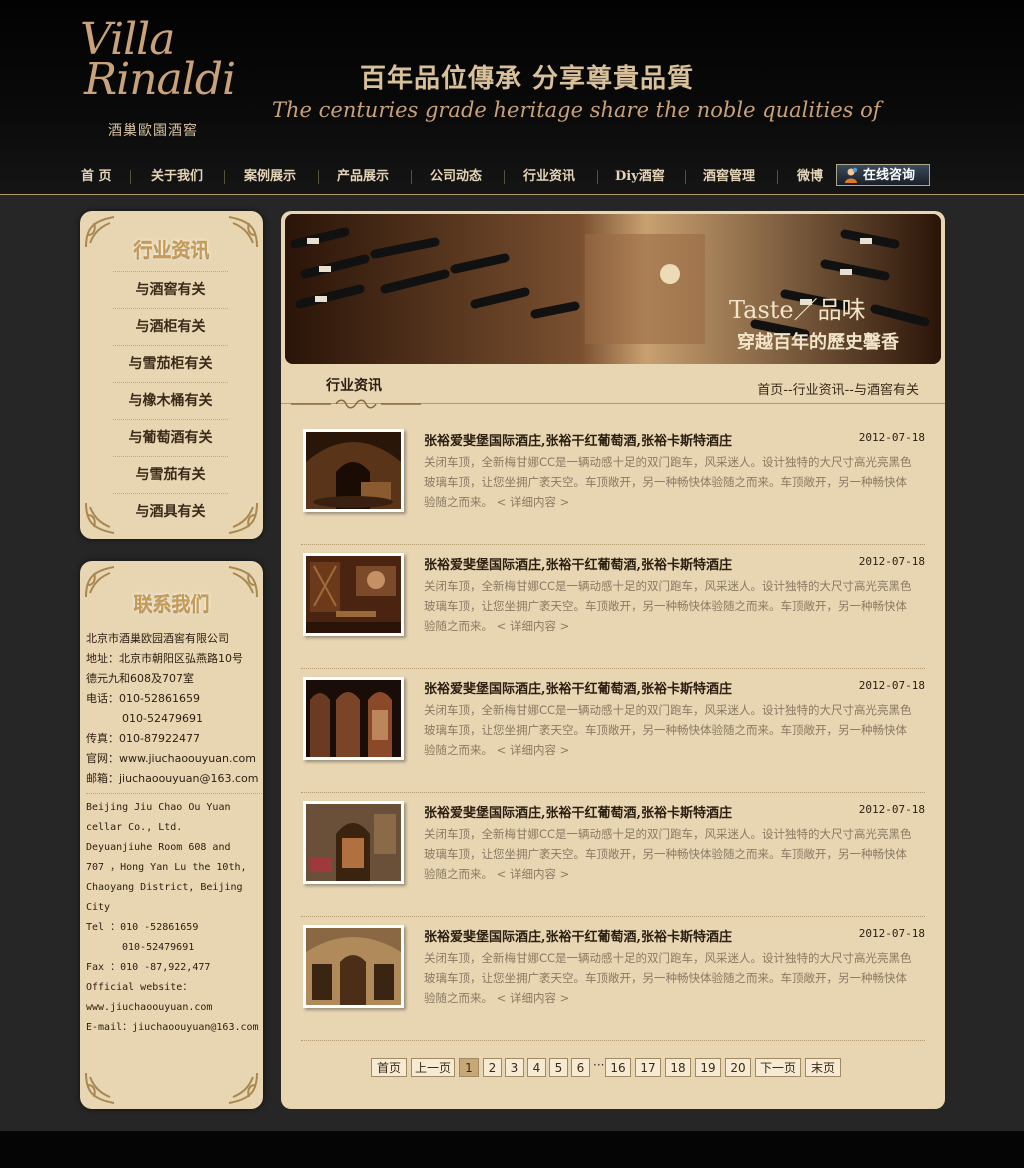 The width and height of the screenshot is (1024, 1168). I want to click on pager-last: 末页, so click(823, 1067).